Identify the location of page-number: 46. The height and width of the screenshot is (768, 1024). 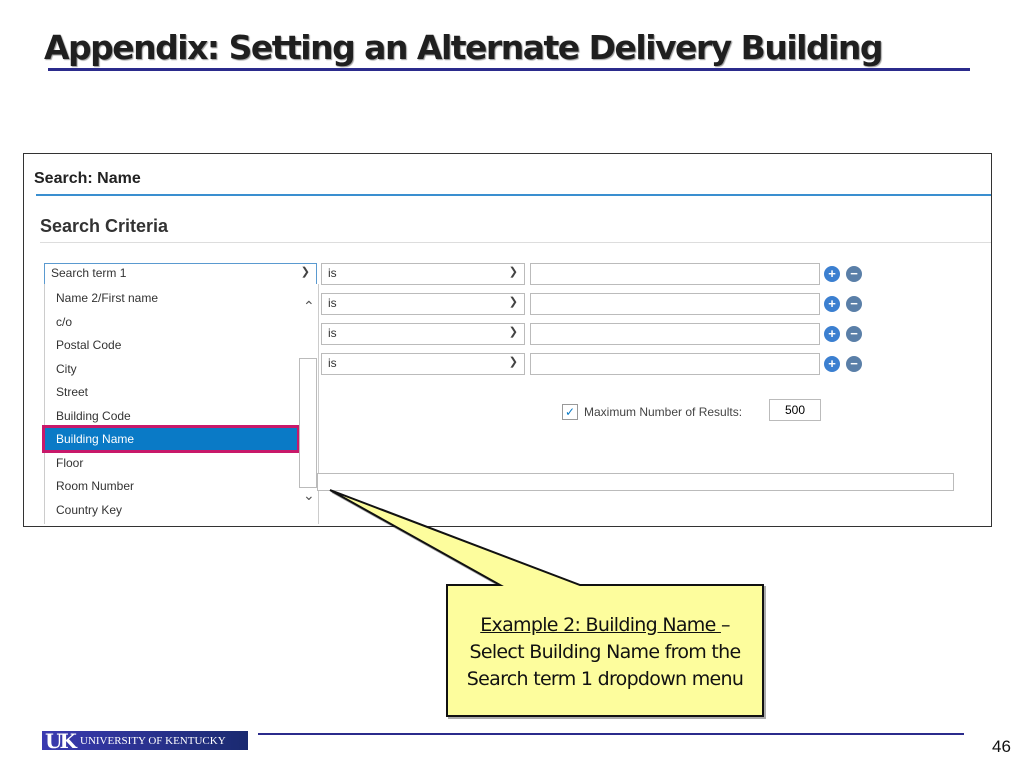
(1001, 746).